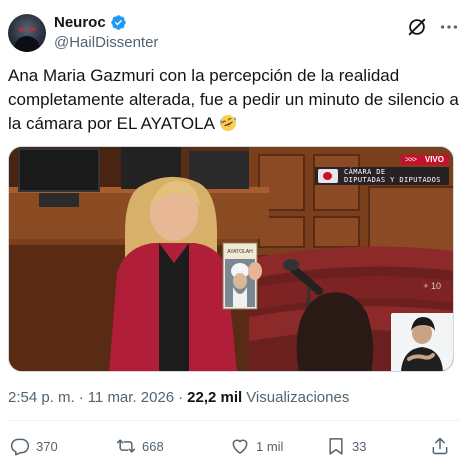 The image size is (468, 464). Describe the element at coordinates (234, 34) in the screenshot. I see `tweet-header: Neuroc @HailDissenter` at that location.